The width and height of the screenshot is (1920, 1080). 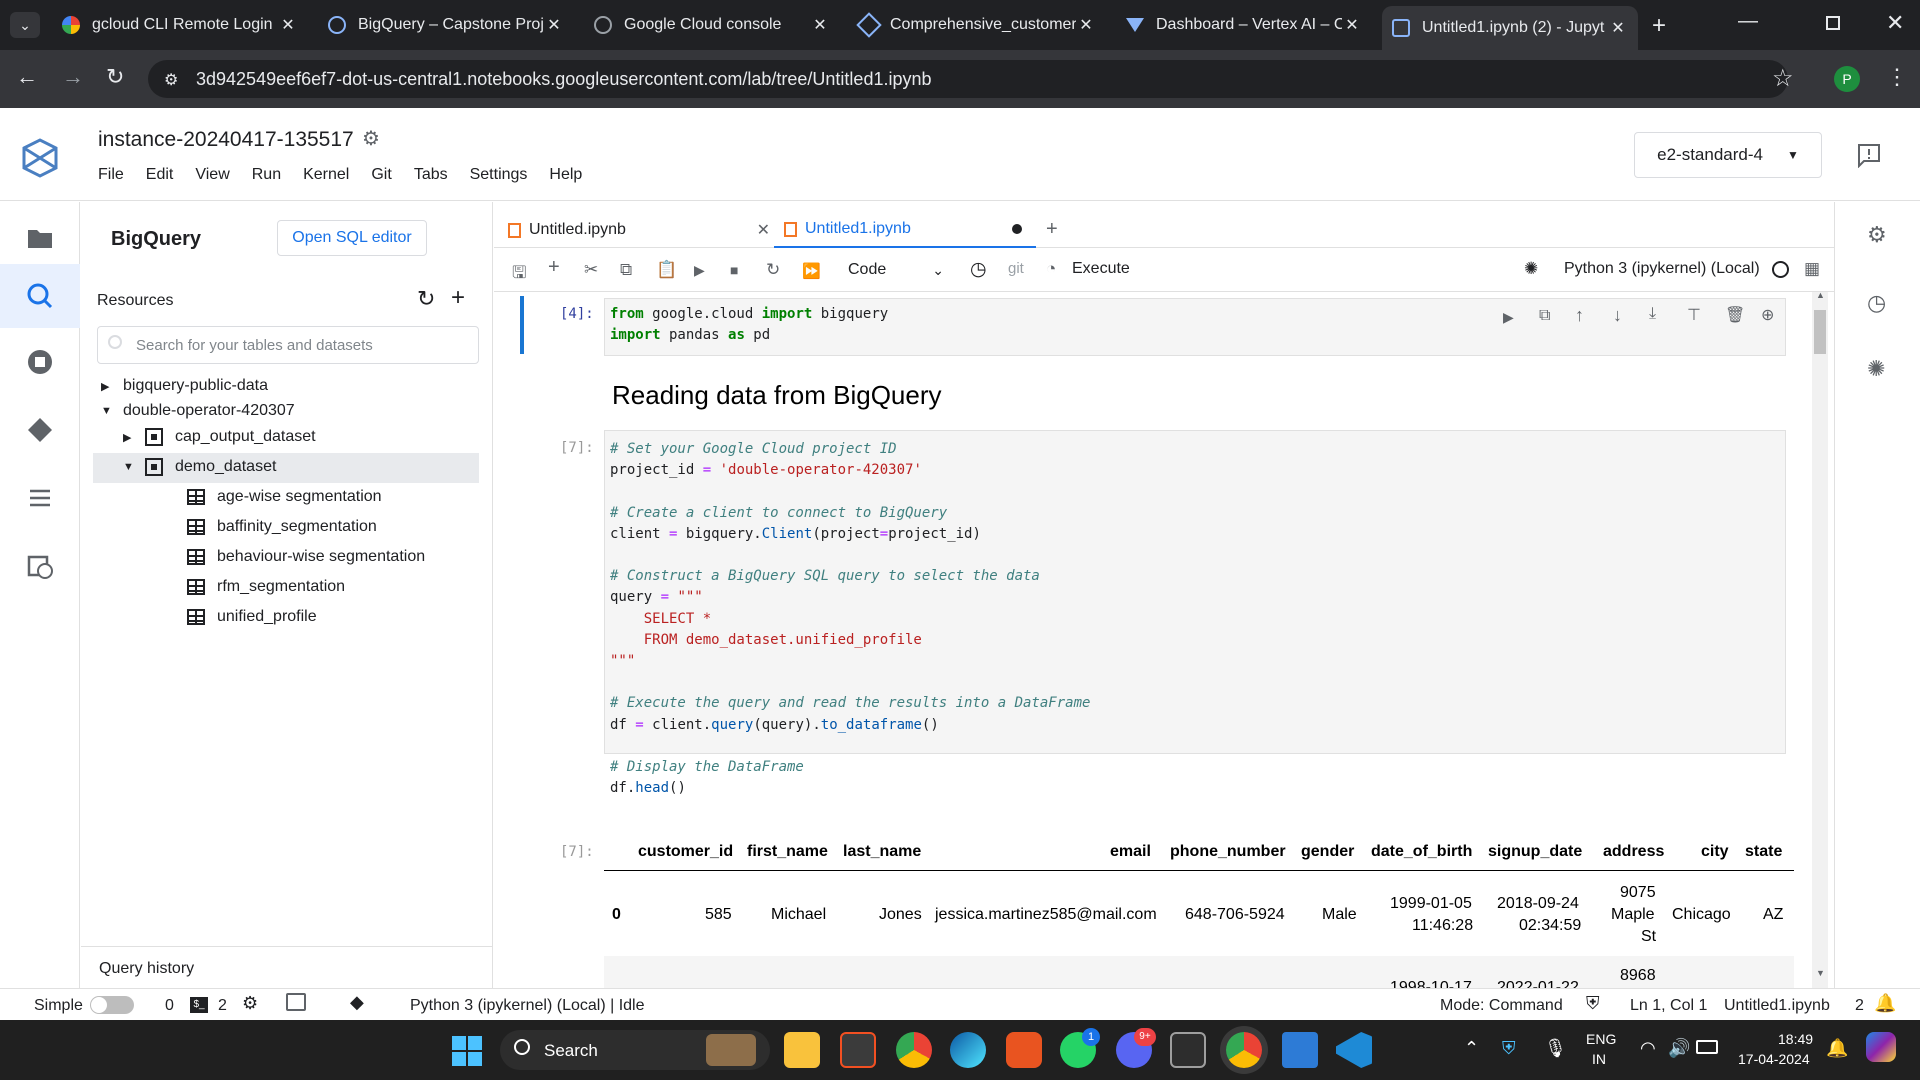 I want to click on unsaved-dot-icon, so click(x=1017, y=229).